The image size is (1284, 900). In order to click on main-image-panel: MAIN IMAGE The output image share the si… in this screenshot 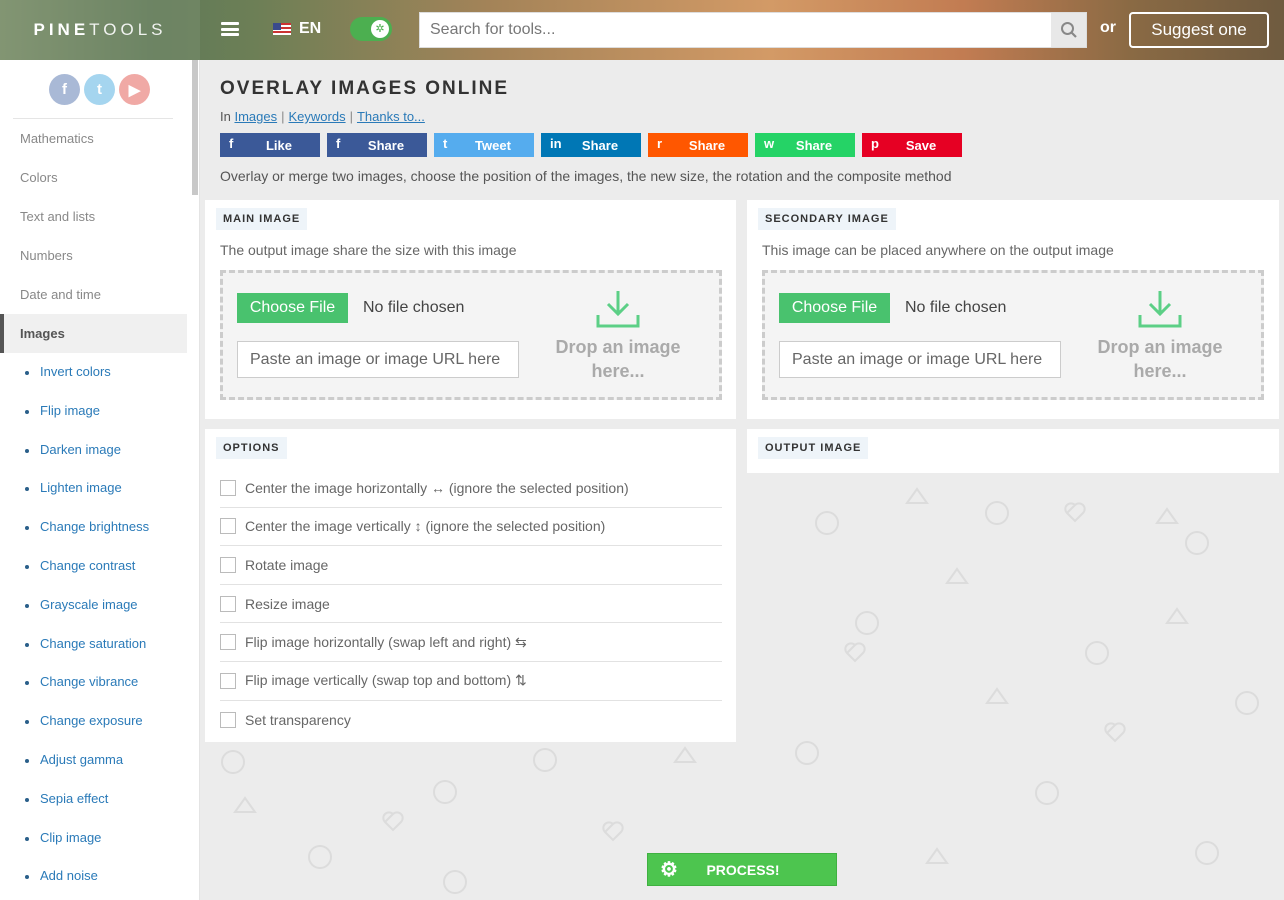, I will do `click(470, 309)`.